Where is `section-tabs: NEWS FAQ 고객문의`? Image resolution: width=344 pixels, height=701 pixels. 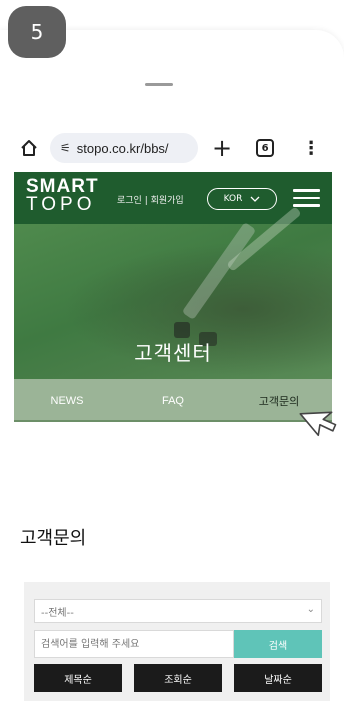 section-tabs: NEWS FAQ 고객문의 is located at coordinates (173, 400).